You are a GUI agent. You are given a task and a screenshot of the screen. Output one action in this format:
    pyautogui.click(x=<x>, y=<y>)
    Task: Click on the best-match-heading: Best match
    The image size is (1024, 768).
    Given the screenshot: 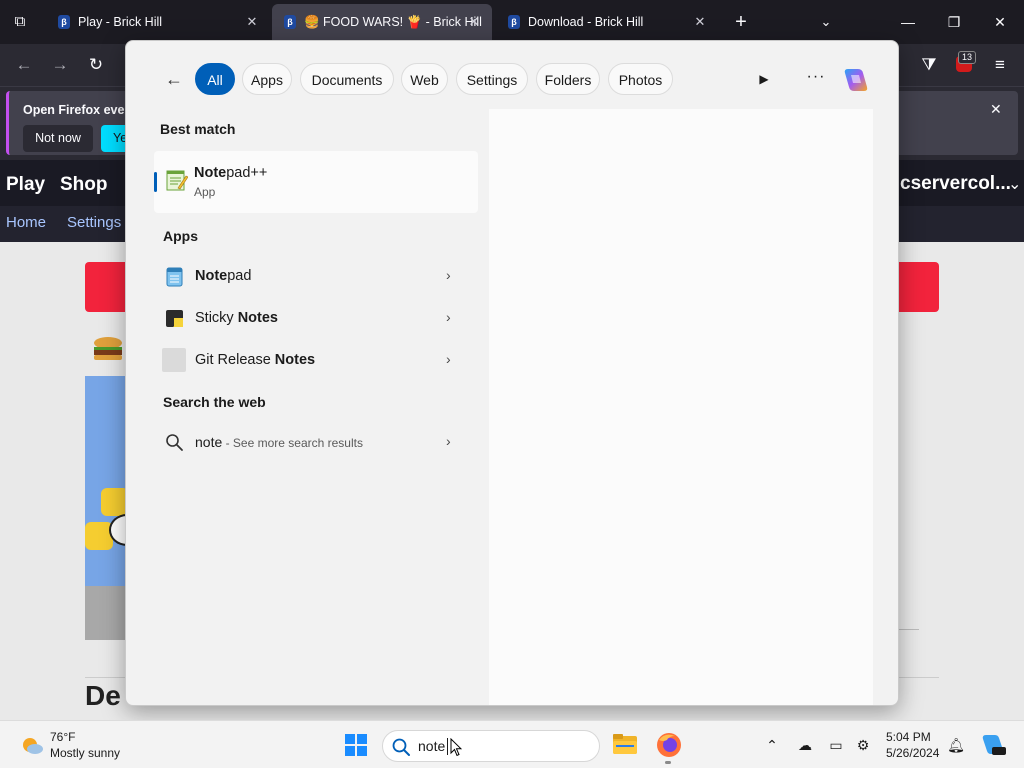 What is the action you would take?
    pyautogui.click(x=198, y=129)
    